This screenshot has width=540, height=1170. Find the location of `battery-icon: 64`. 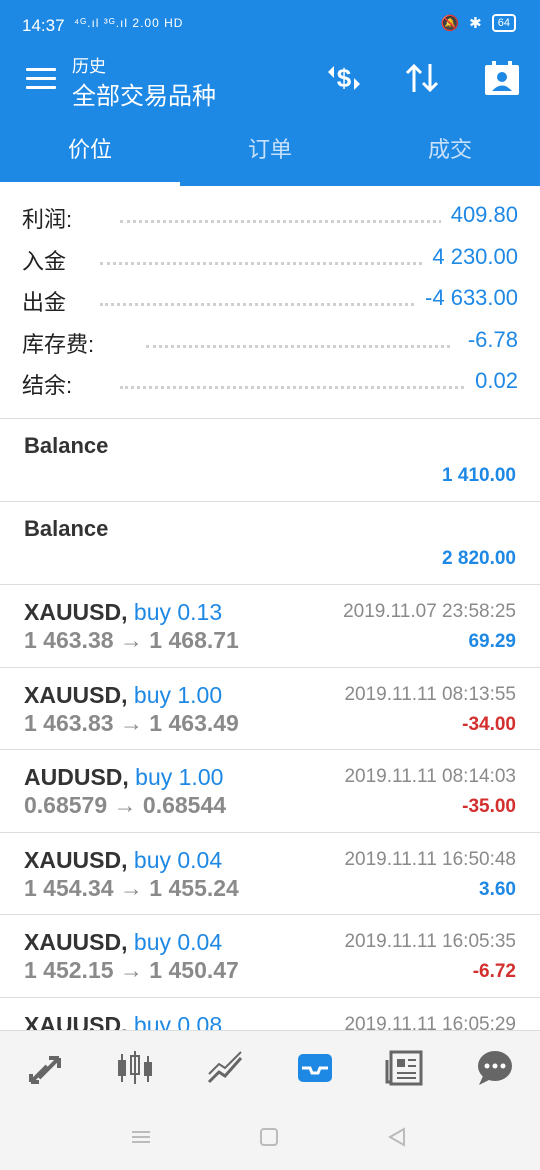

battery-icon: 64 is located at coordinates (503, 23).